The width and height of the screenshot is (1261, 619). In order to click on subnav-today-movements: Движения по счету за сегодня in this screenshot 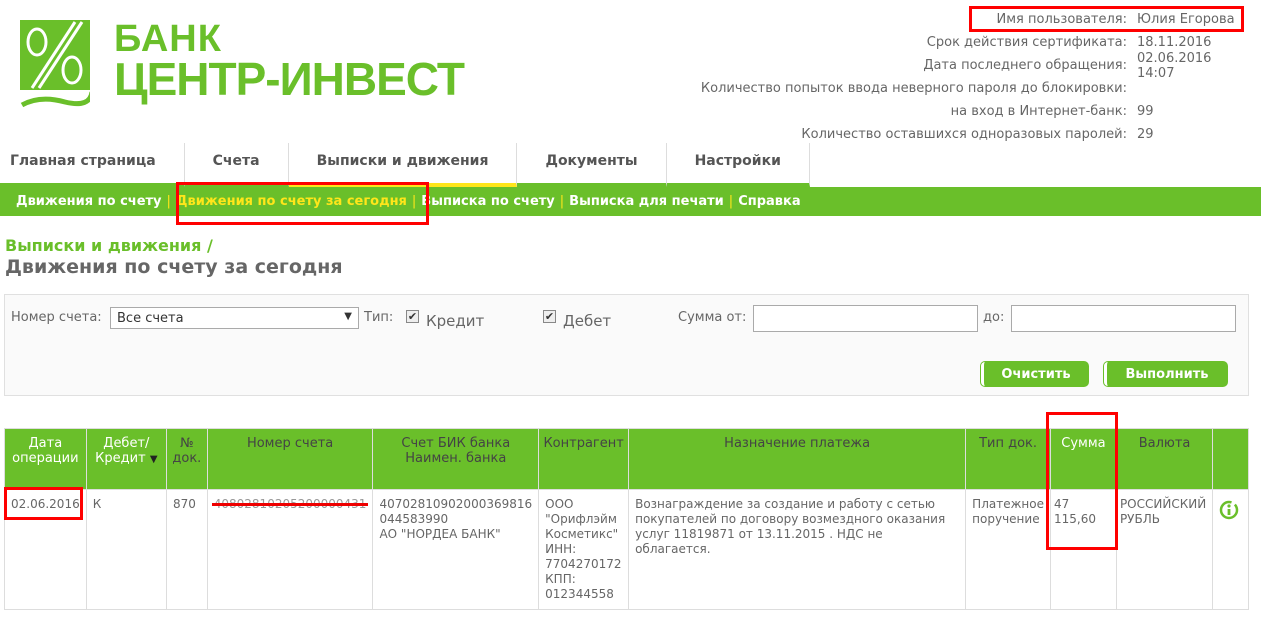, I will do `click(291, 201)`.